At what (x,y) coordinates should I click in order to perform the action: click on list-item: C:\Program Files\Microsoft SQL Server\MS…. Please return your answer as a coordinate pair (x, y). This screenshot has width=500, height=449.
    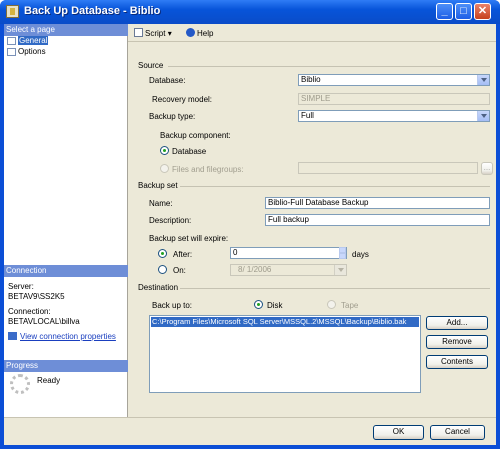
    Looking at the image, I should click on (285, 322).